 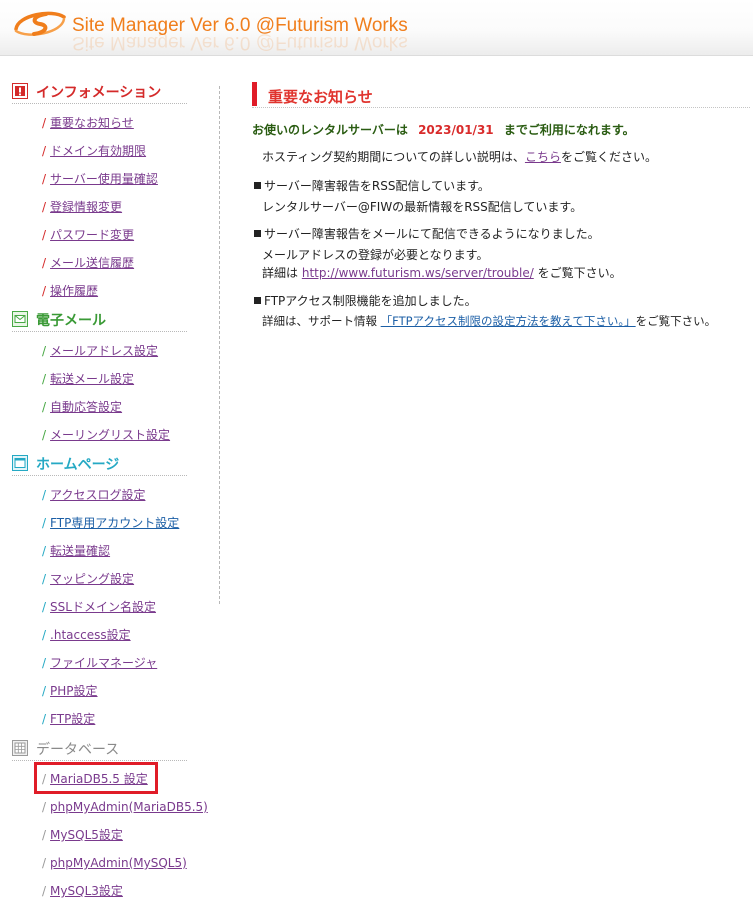 What do you see at coordinates (372, 185) in the screenshot?
I see `notice-rss-title: サーバー障害報告をRSS配信しています。` at bounding box center [372, 185].